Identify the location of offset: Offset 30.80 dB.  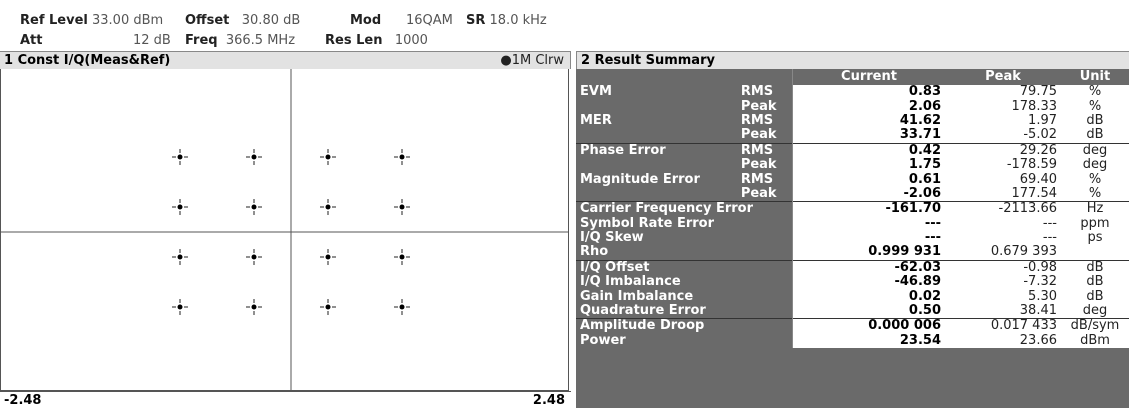
(242, 20).